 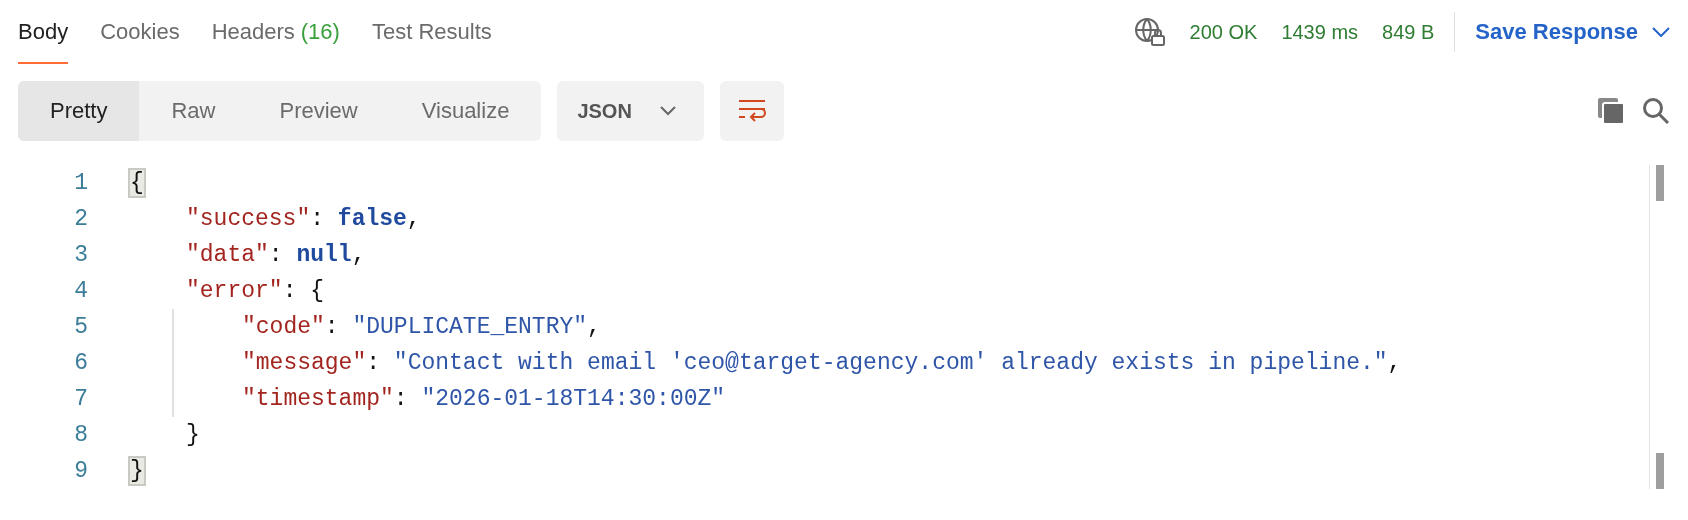 I want to click on view-mode-tab: Pretty, so click(x=79, y=111).